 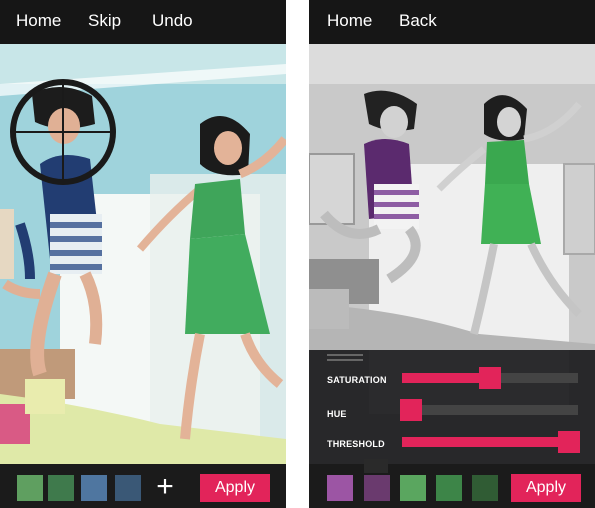 What do you see at coordinates (452, 22) in the screenshot?
I see `right-top-bar: Home Back` at bounding box center [452, 22].